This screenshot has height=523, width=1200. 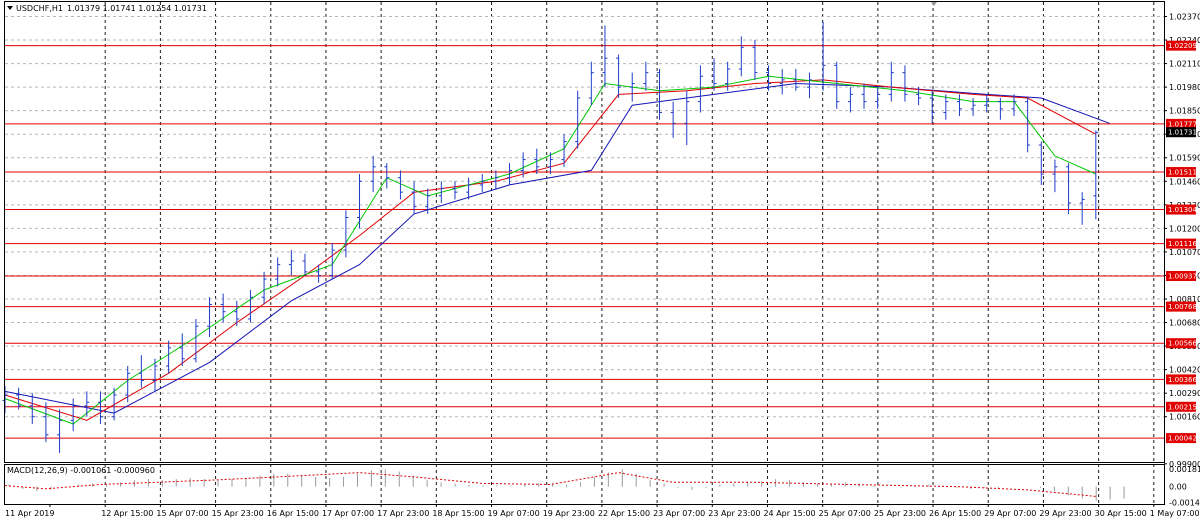 What do you see at coordinates (1184, 158) in the screenshot?
I see `price-tick-label: 1.01590` at bounding box center [1184, 158].